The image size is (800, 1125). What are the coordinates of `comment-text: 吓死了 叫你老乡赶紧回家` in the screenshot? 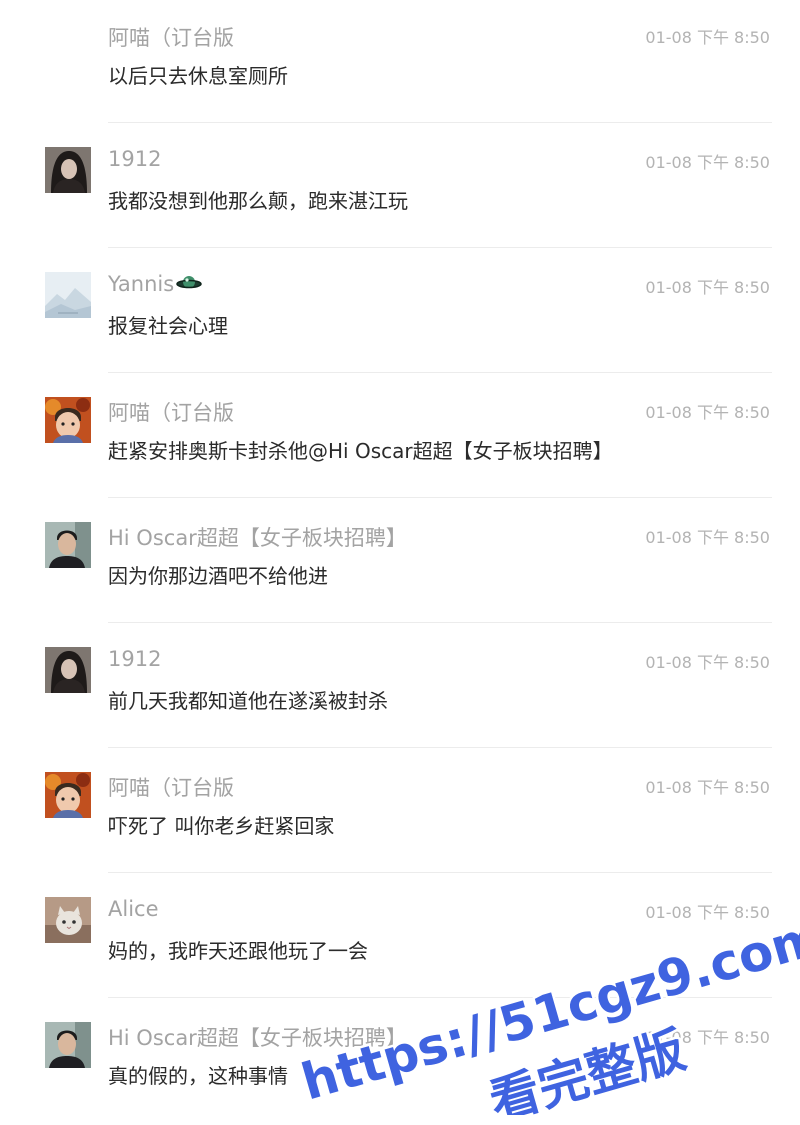 It's located at (221, 826).